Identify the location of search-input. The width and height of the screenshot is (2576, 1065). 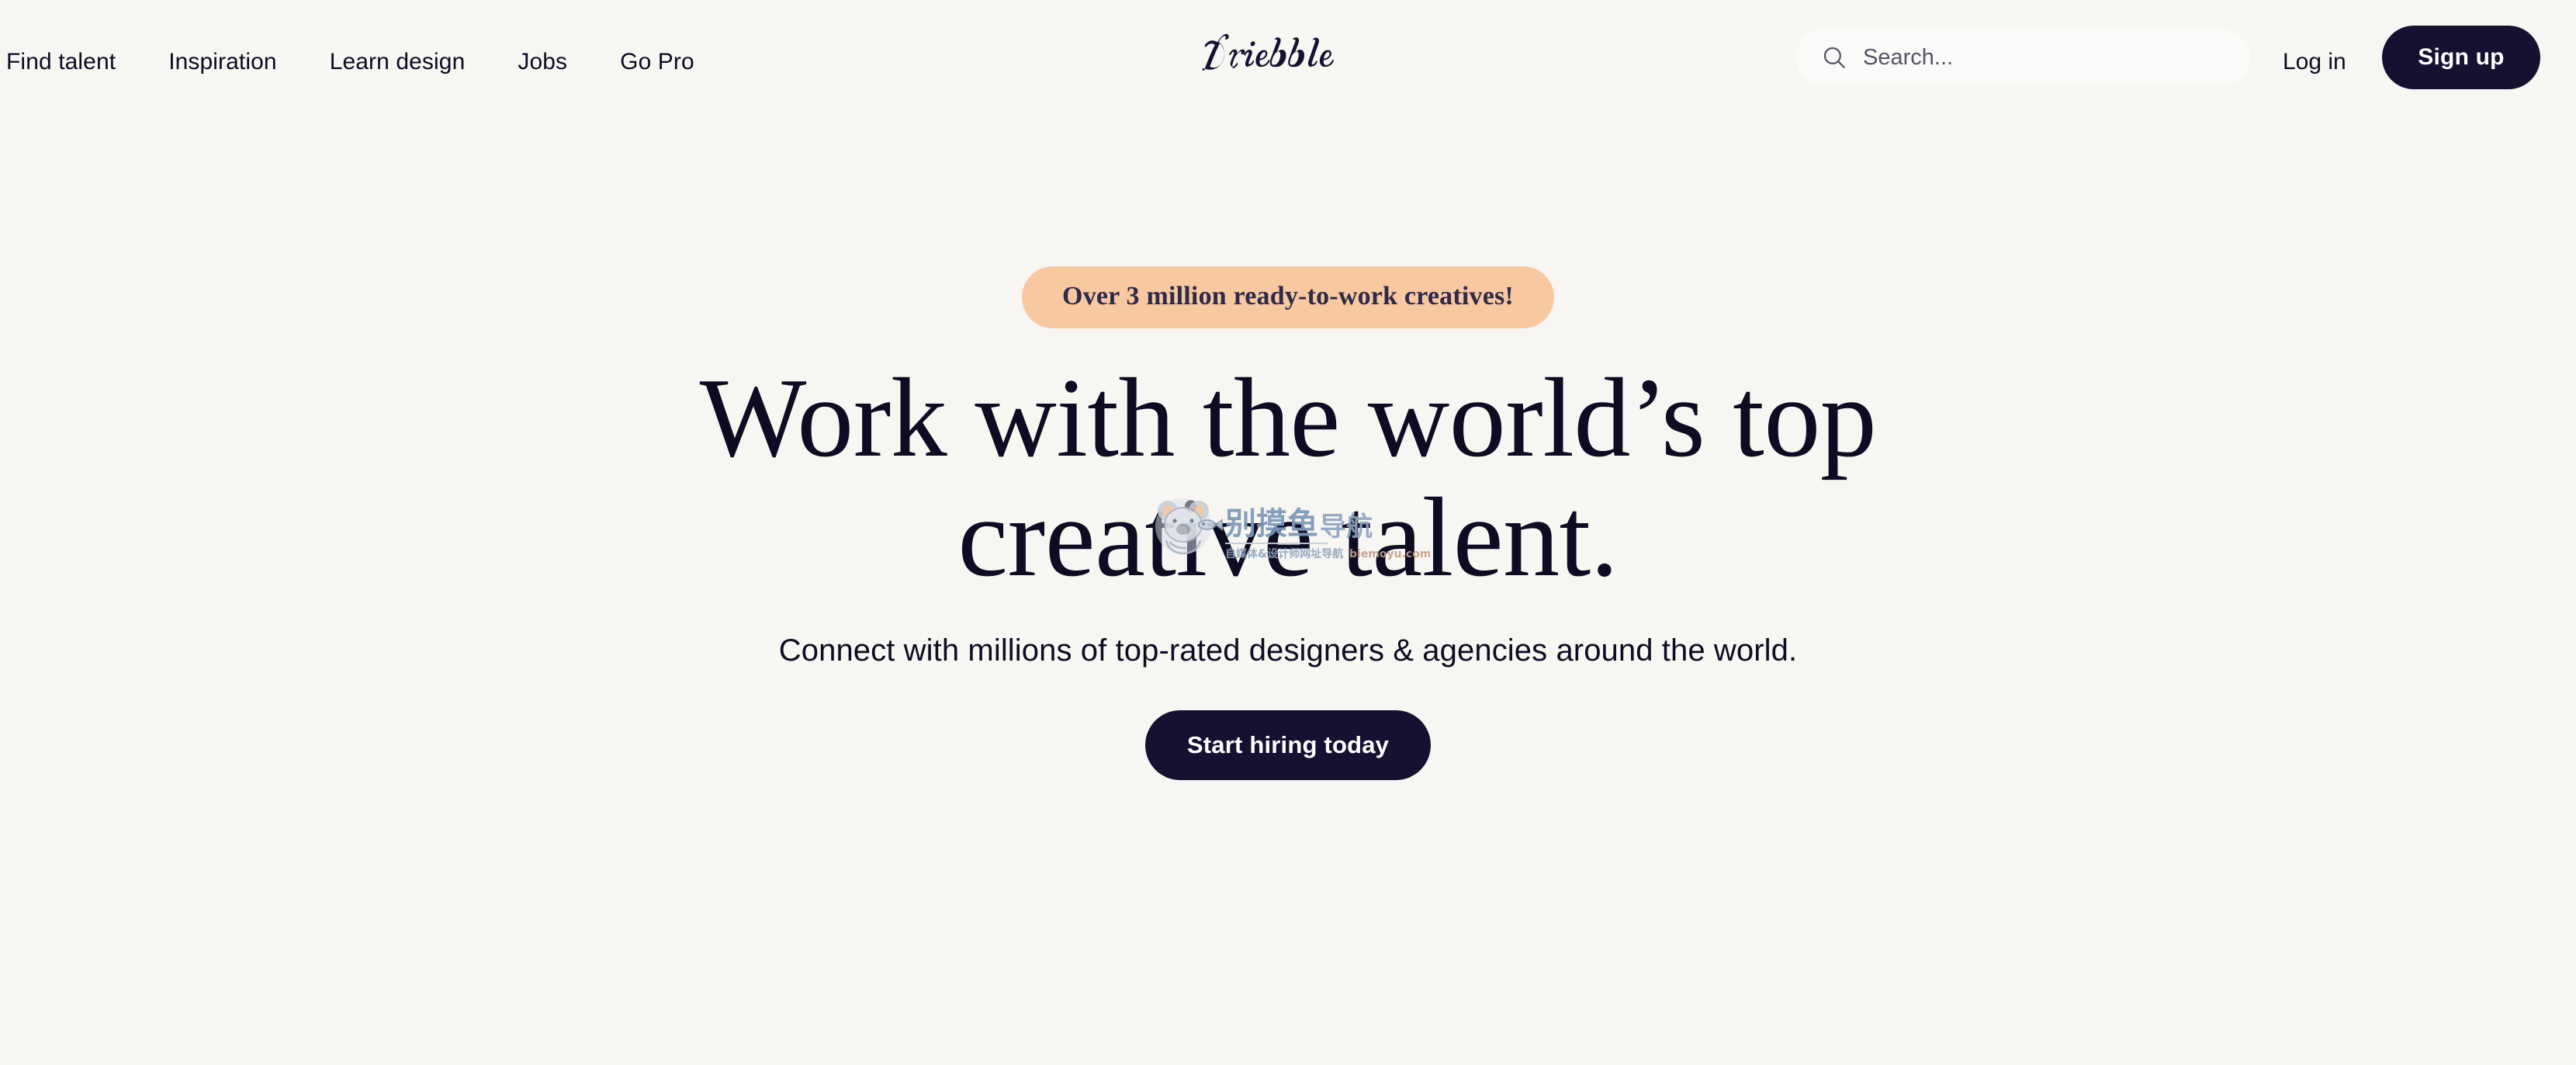
(2030, 57).